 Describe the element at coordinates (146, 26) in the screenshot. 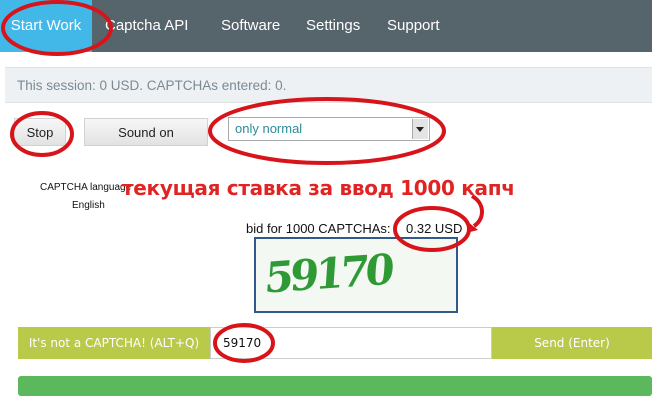

I see `nav-captcha-api: Captcha API` at that location.